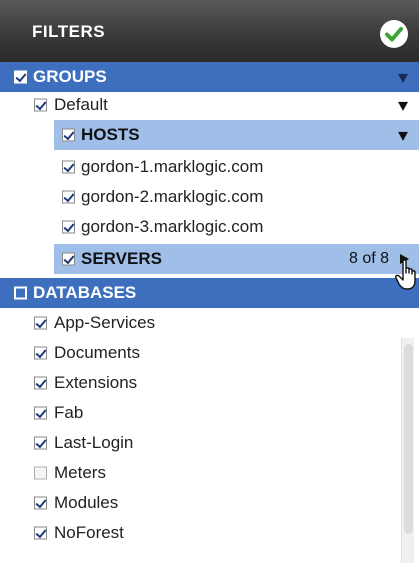 This screenshot has width=419, height=563. Describe the element at coordinates (96, 382) in the screenshot. I see `database-label: Extensions` at that location.